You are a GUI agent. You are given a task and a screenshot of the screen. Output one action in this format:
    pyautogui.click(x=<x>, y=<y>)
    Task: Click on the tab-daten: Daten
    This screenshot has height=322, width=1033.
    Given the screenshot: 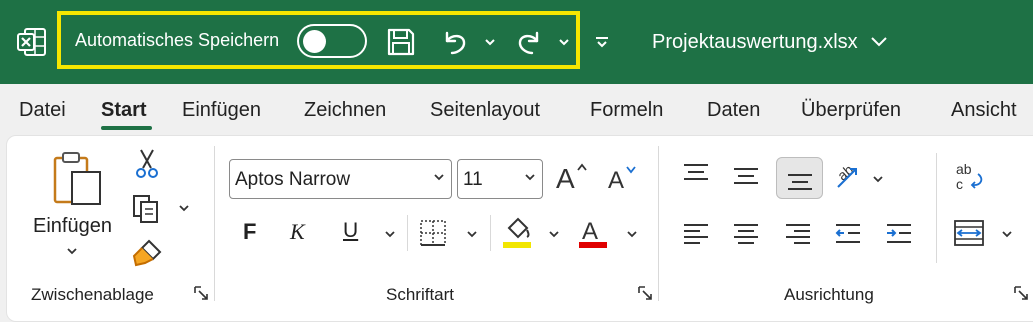 What is the action you would take?
    pyautogui.click(x=733, y=110)
    